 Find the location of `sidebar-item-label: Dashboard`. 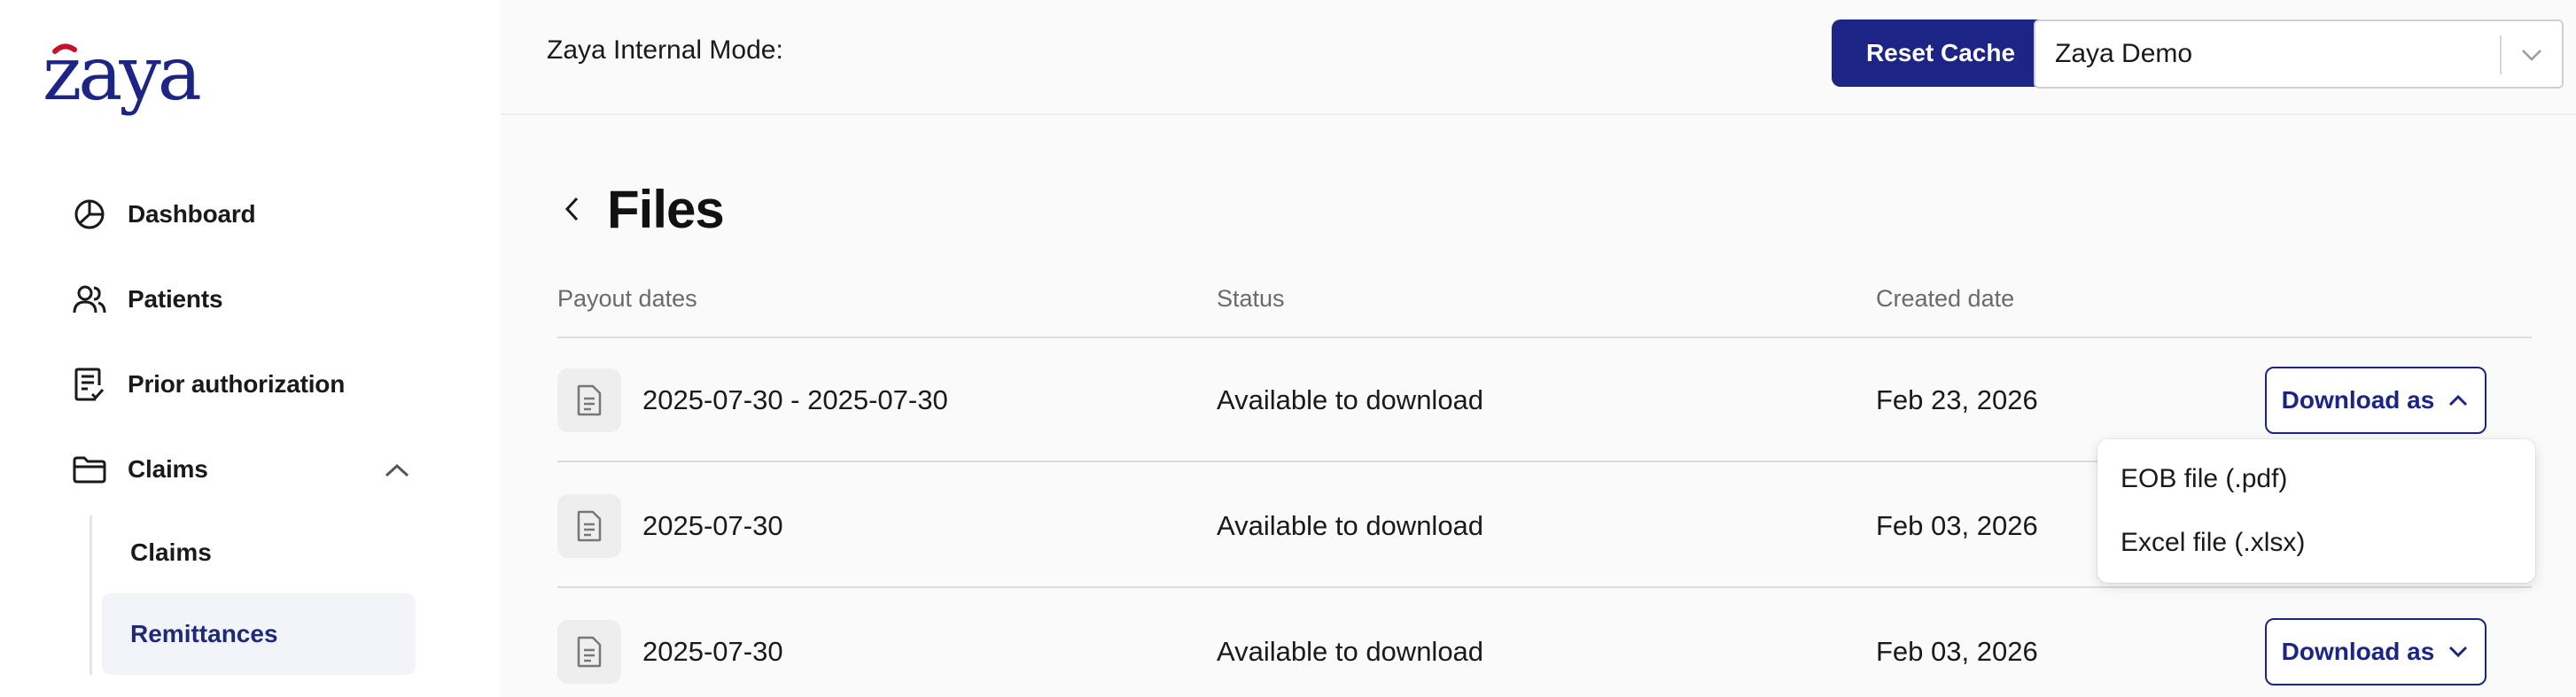

sidebar-item-label: Dashboard is located at coordinates (192, 214).